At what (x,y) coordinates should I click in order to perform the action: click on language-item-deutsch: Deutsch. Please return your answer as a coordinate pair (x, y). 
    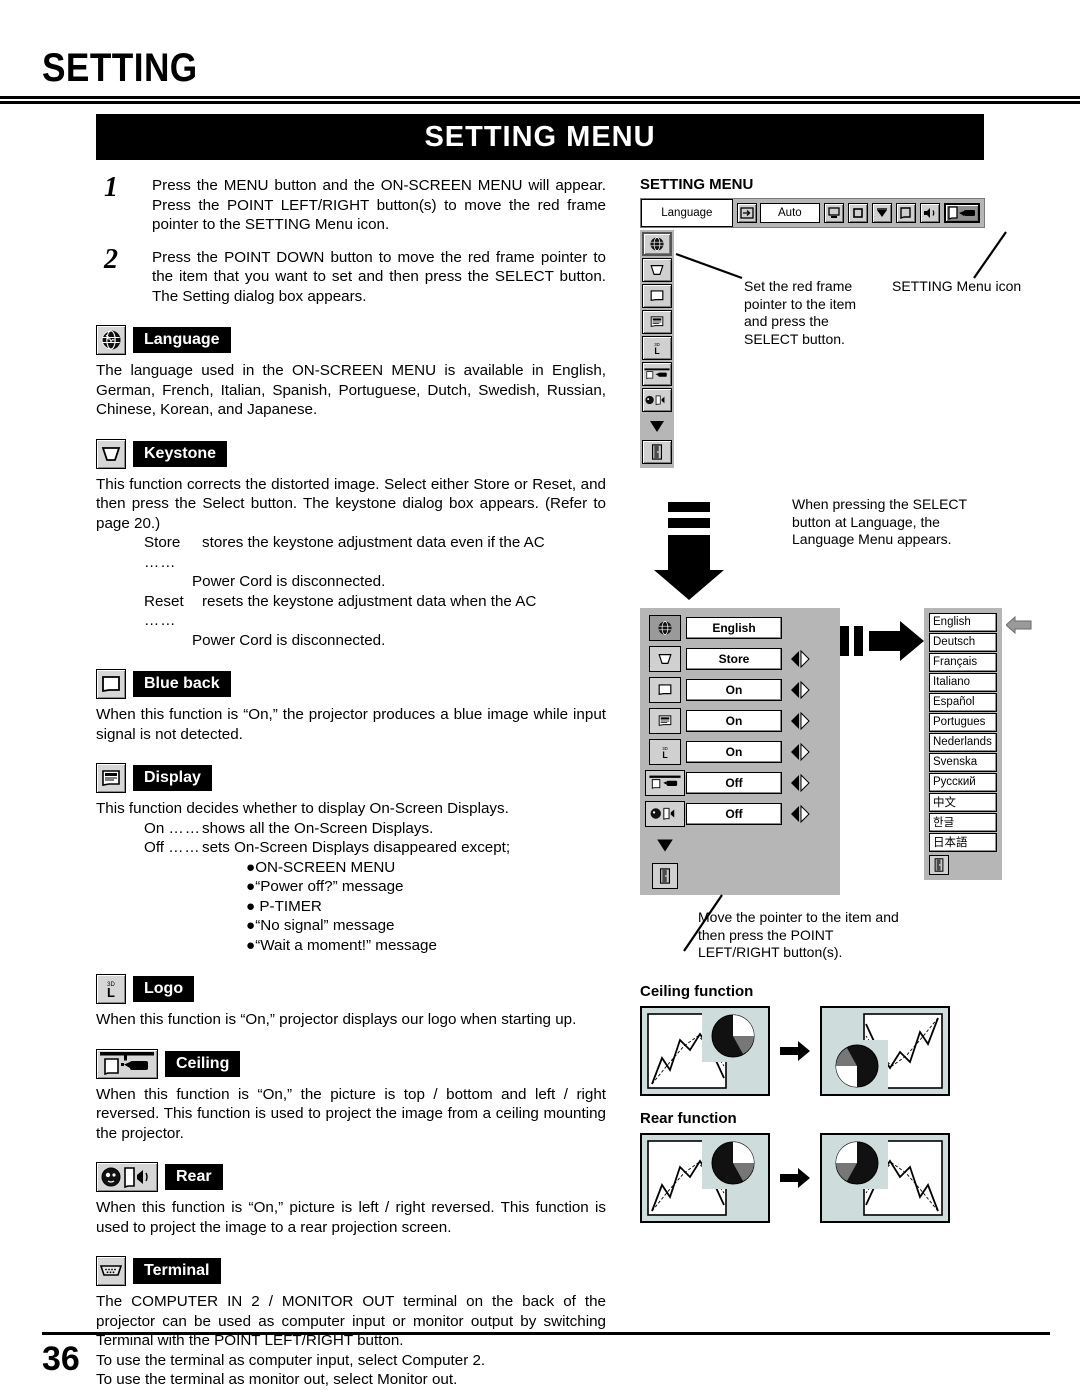
    Looking at the image, I should click on (963, 642).